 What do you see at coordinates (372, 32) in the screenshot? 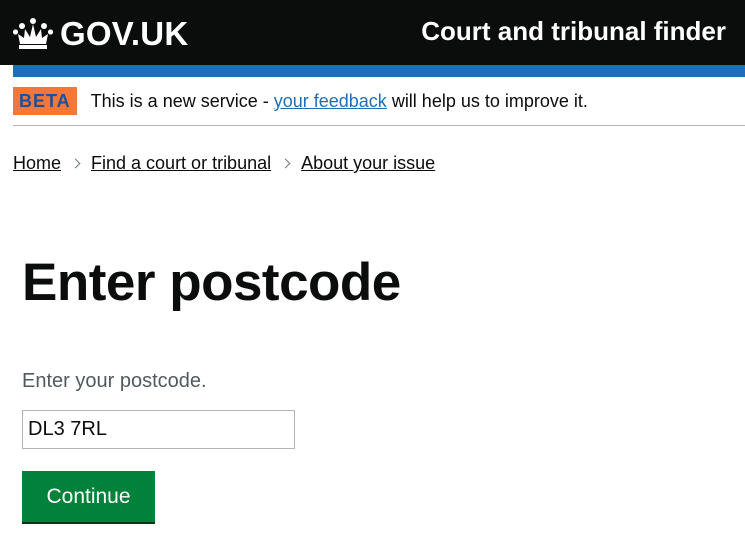
I see `site-header: GOV.UK Court and tribunal finder` at bounding box center [372, 32].